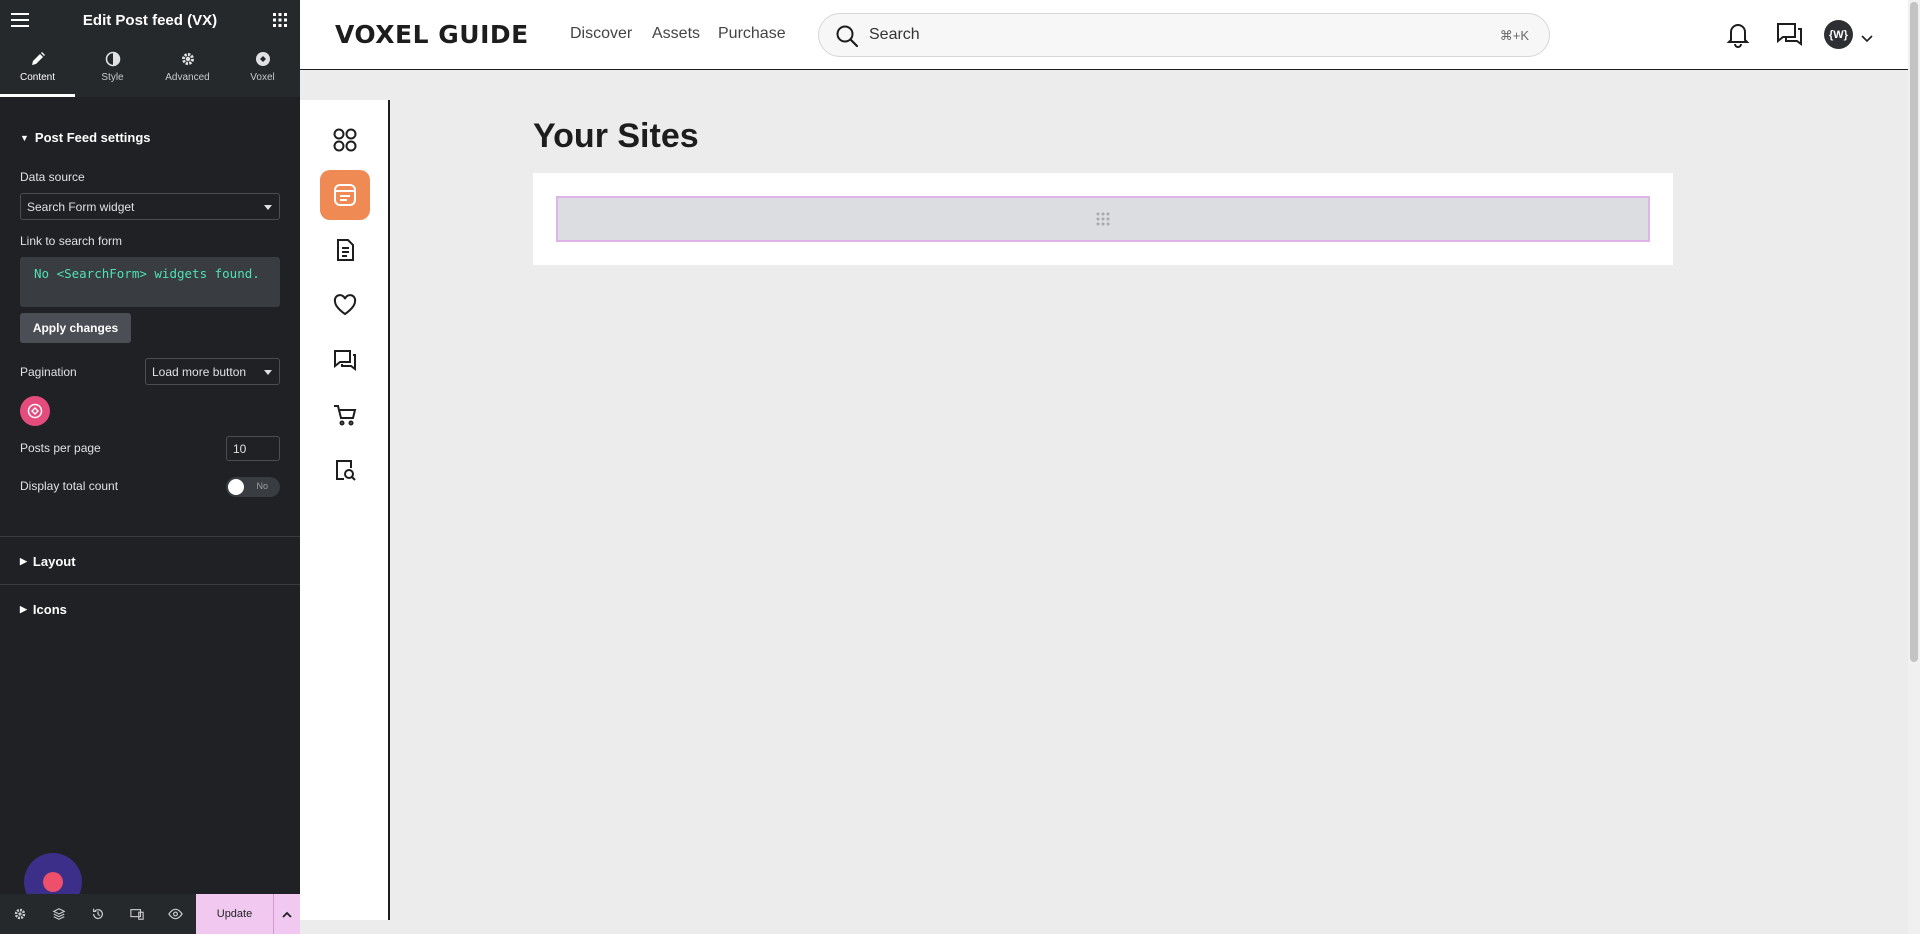  What do you see at coordinates (112, 59) in the screenshot?
I see `contrast-icon` at bounding box center [112, 59].